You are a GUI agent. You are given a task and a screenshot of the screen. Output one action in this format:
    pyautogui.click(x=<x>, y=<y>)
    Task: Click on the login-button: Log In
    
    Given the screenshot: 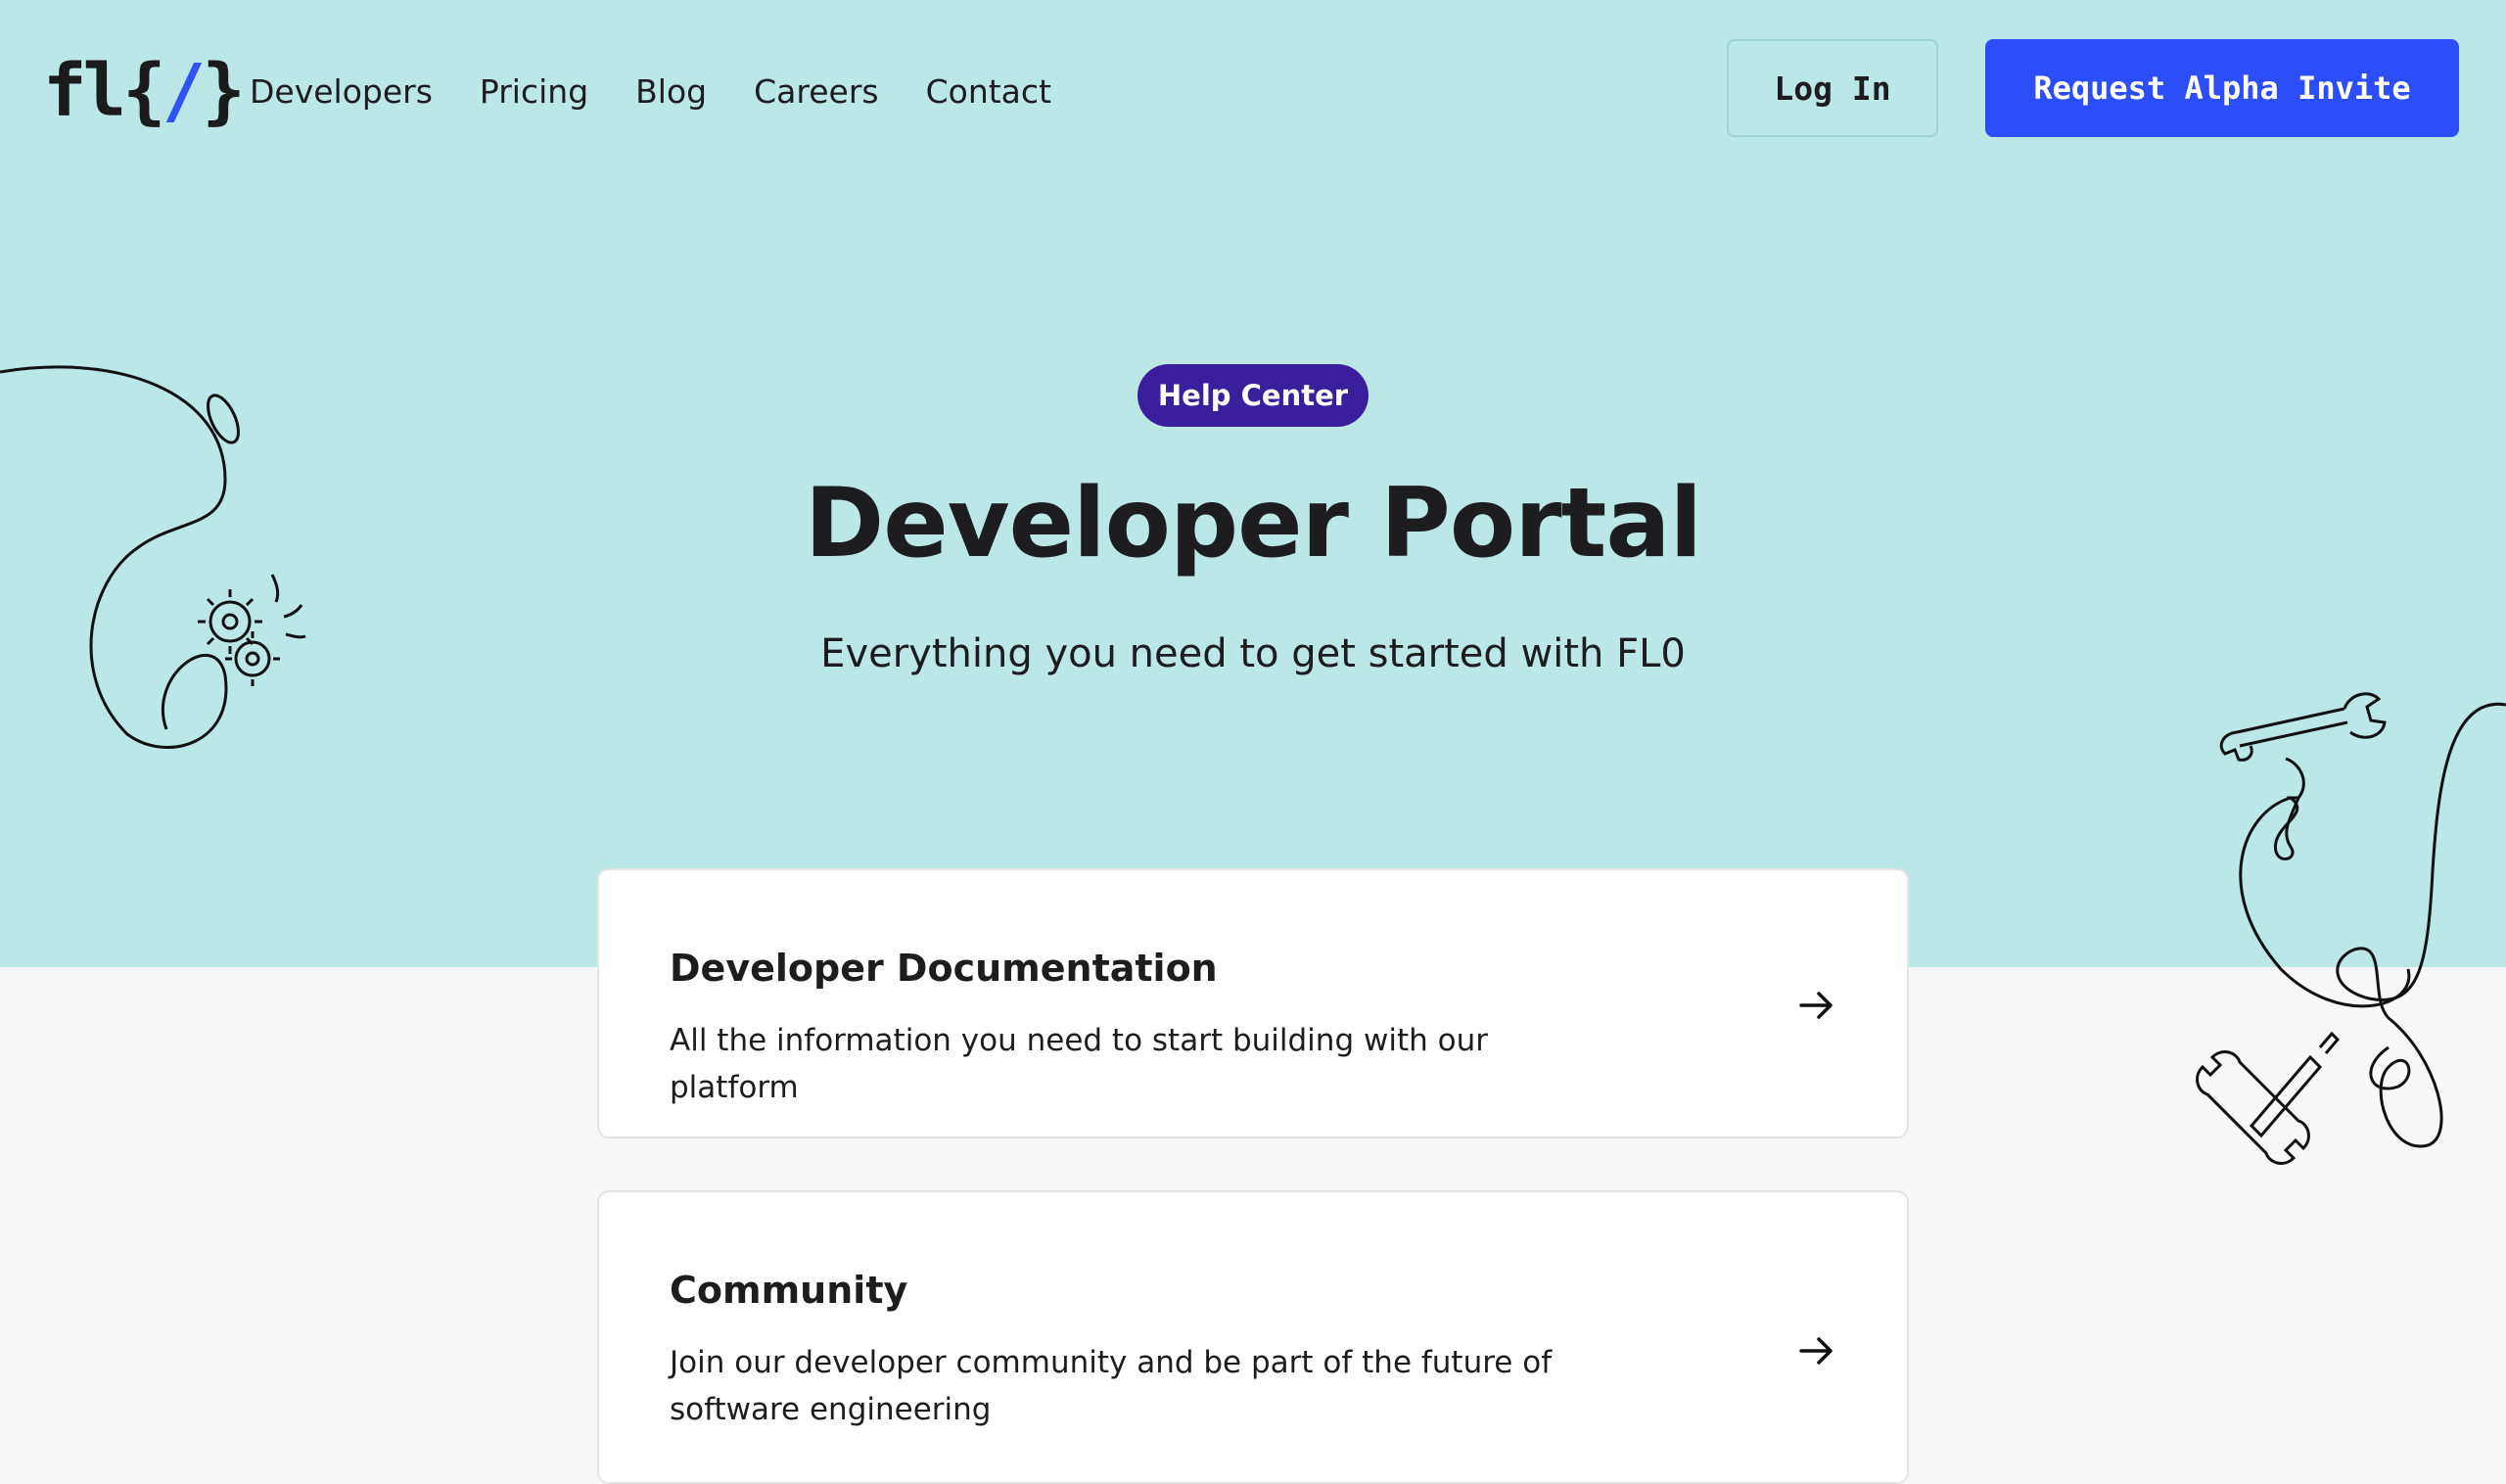 What is the action you would take?
    pyautogui.click(x=1832, y=88)
    